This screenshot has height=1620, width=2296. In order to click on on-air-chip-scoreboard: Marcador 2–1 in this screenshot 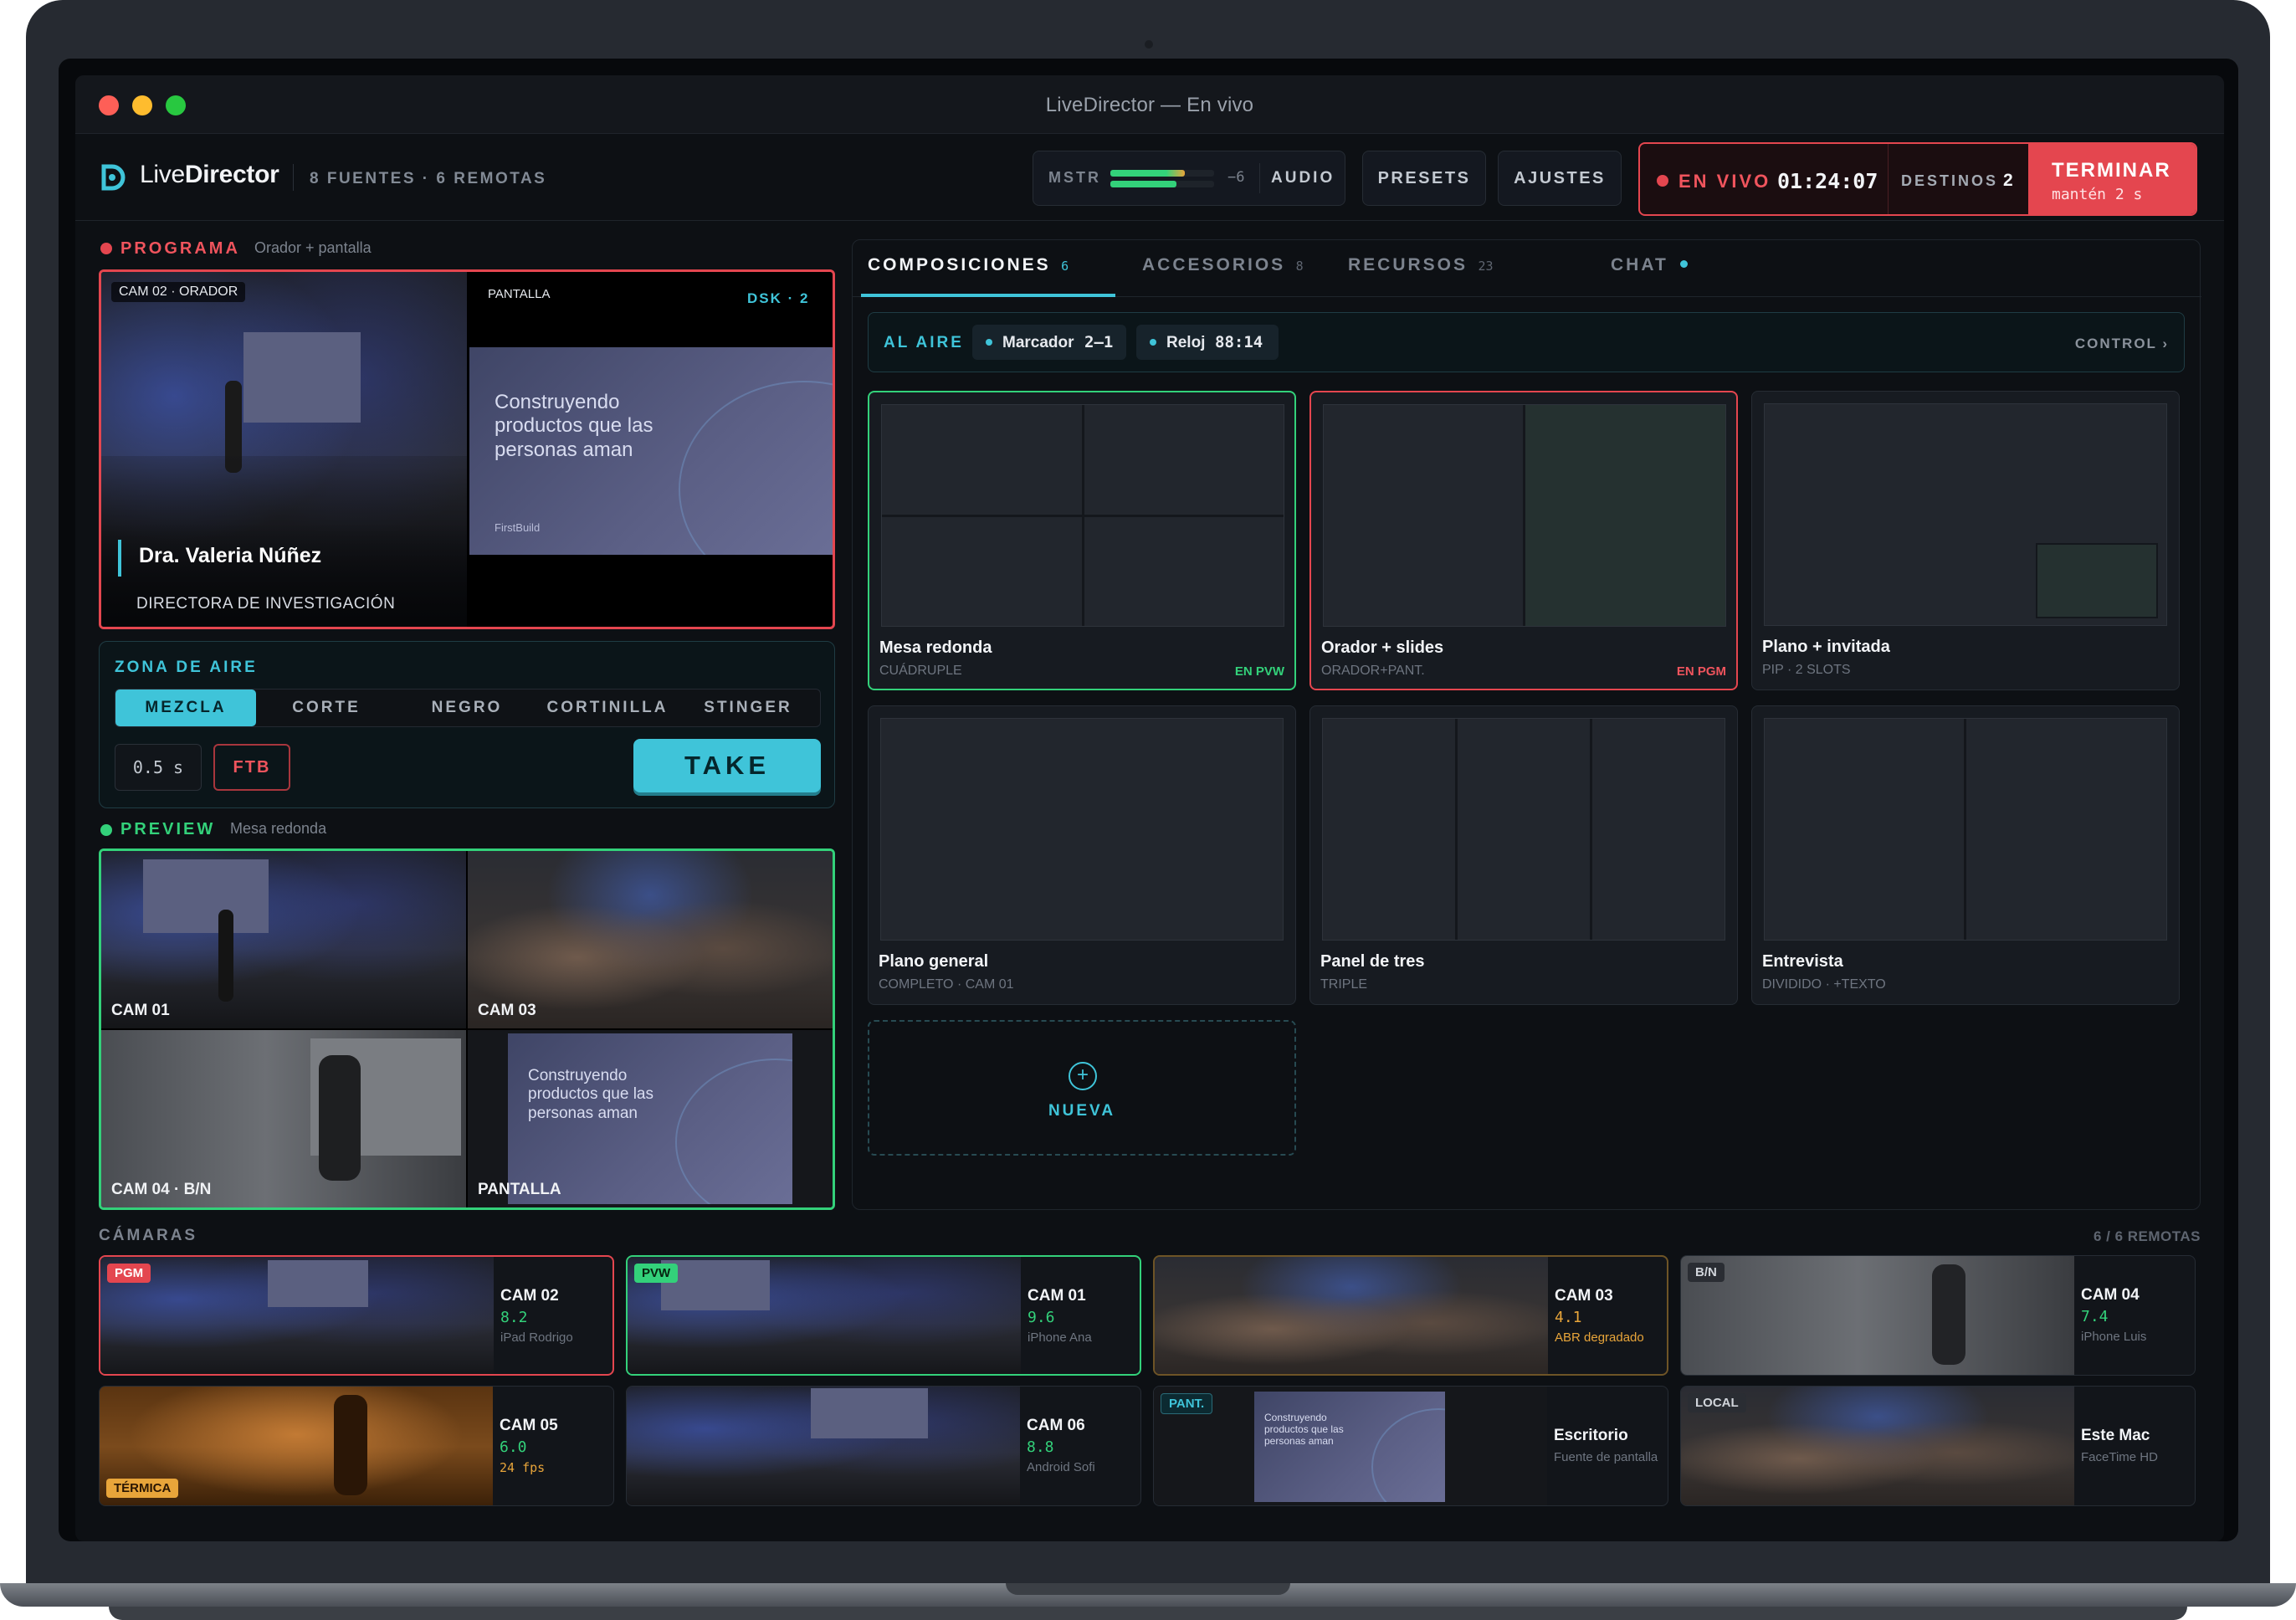, I will do `click(1049, 343)`.